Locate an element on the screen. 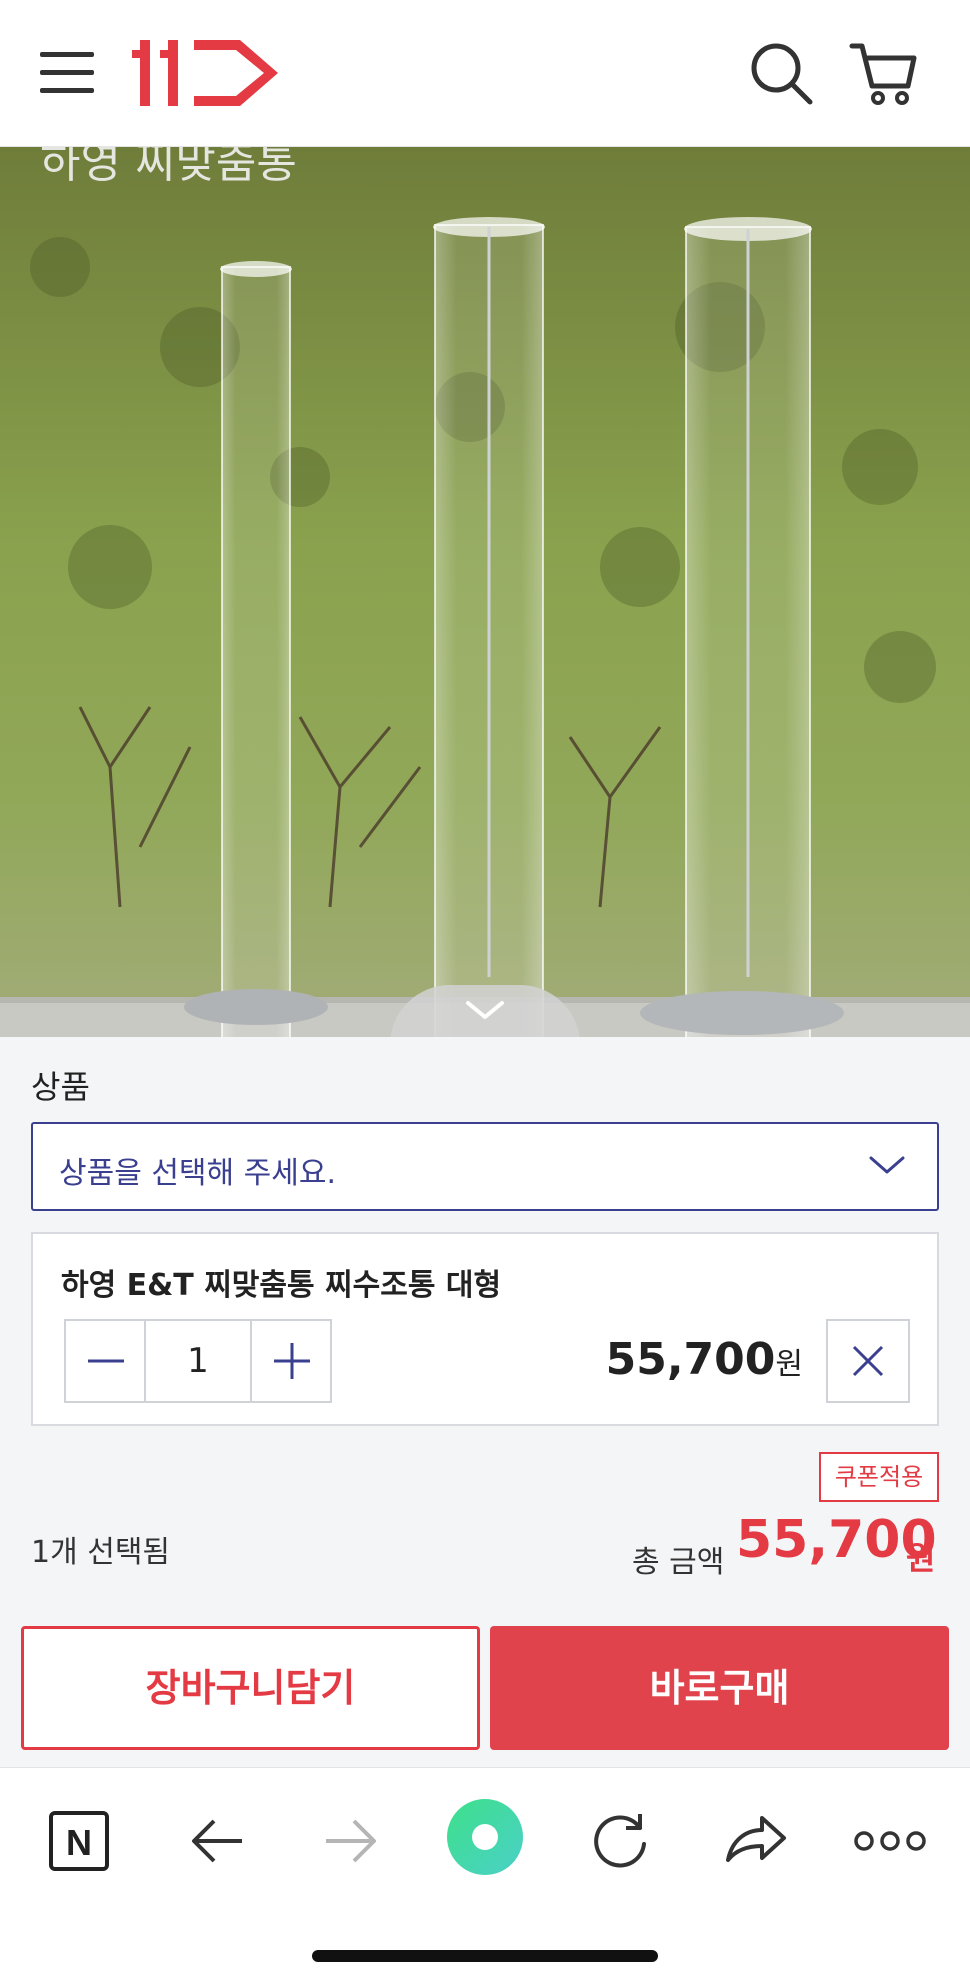 The height and width of the screenshot is (1987, 970). item-price-value: 55,700 is located at coordinates (690, 1359).